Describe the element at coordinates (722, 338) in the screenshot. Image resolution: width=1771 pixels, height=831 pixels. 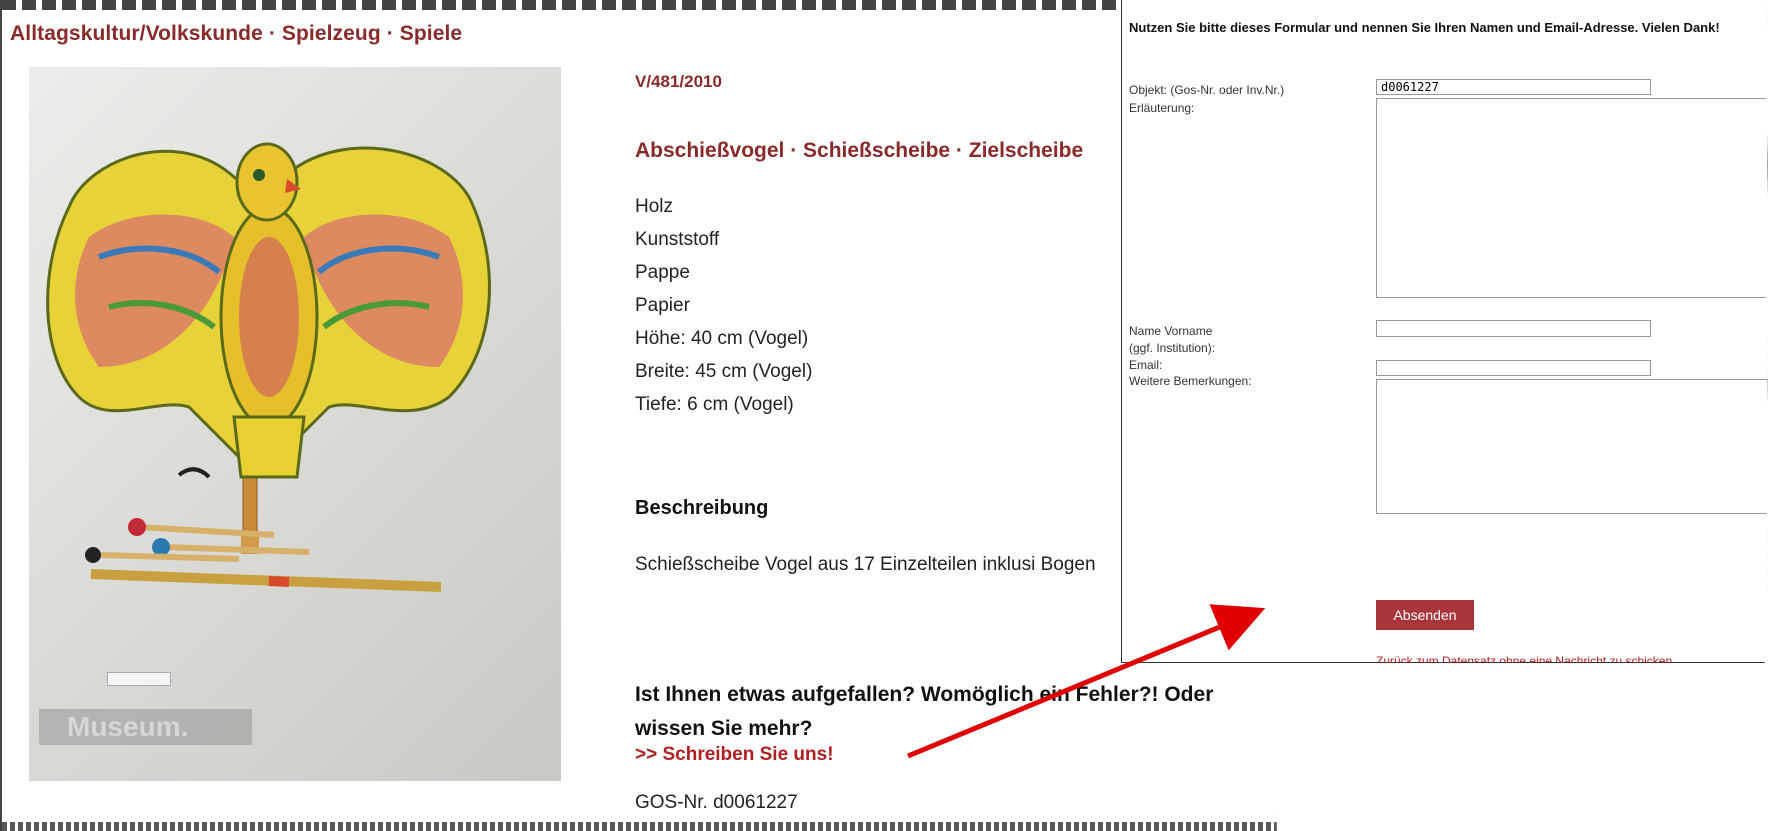
I see `dimension-height: Höhe: 40 cm (Vogel)` at that location.